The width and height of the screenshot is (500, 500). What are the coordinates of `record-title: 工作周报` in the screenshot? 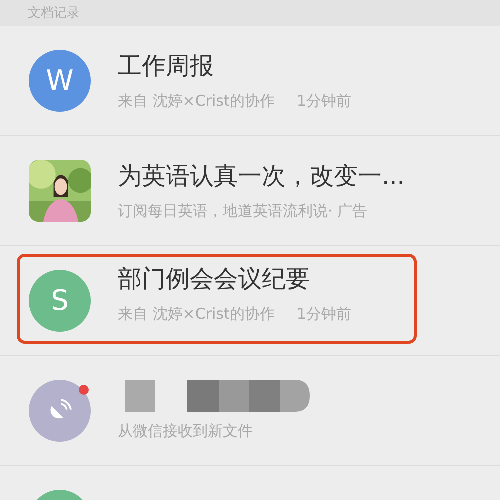 It's located at (235, 66).